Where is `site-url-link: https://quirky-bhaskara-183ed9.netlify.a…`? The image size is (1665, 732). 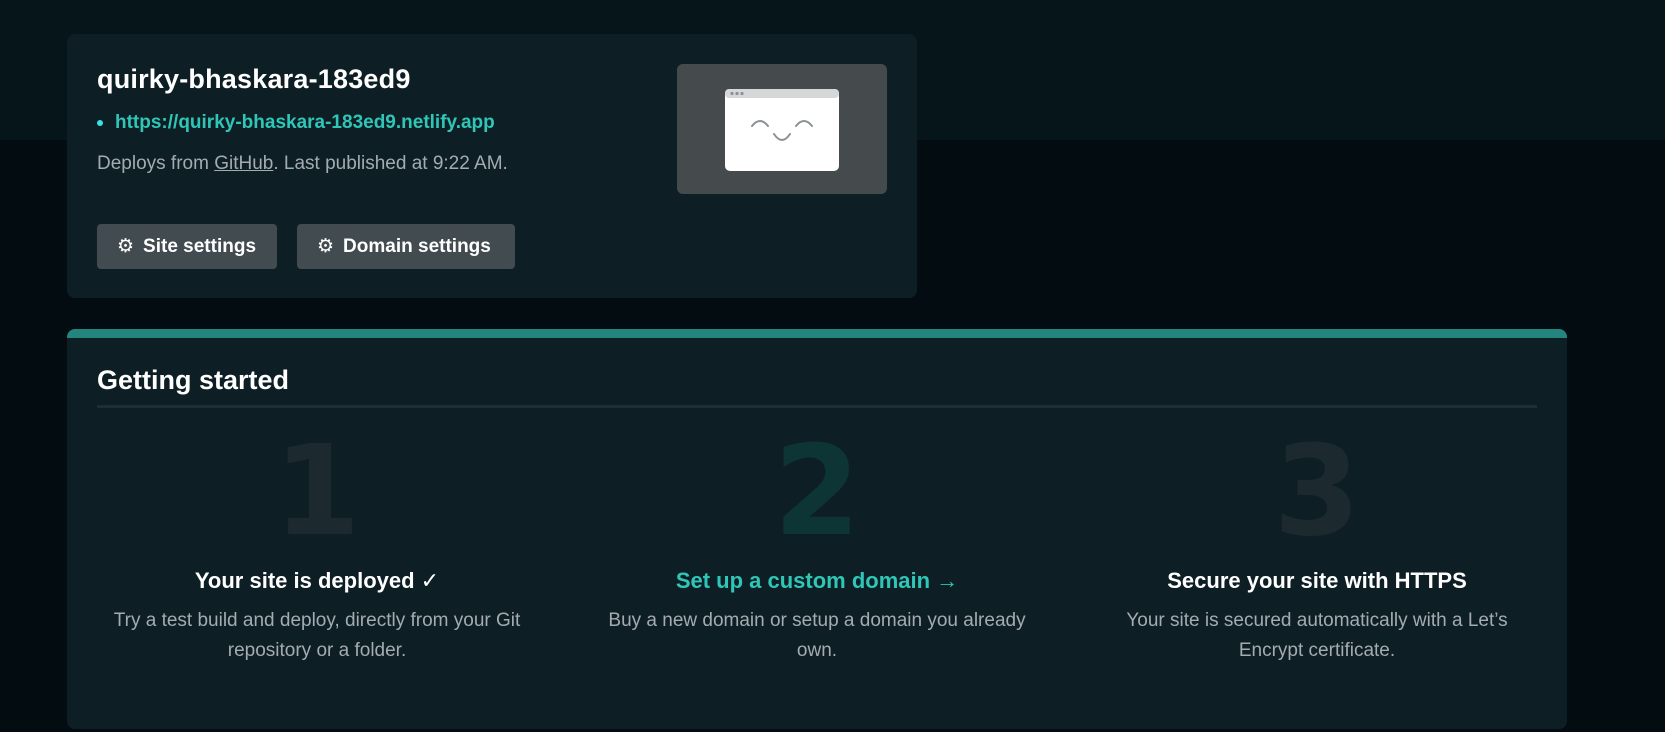 site-url-link: https://quirky-bhaskara-183ed9.netlify.a… is located at coordinates (305, 123).